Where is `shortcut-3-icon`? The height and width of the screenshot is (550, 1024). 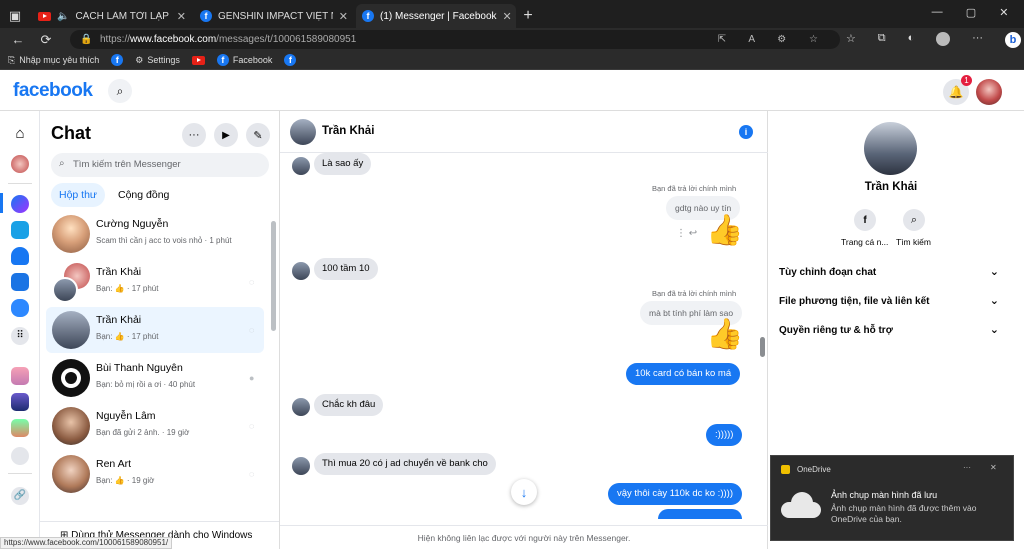
shortcut-3-icon is located at coordinates (20, 428).